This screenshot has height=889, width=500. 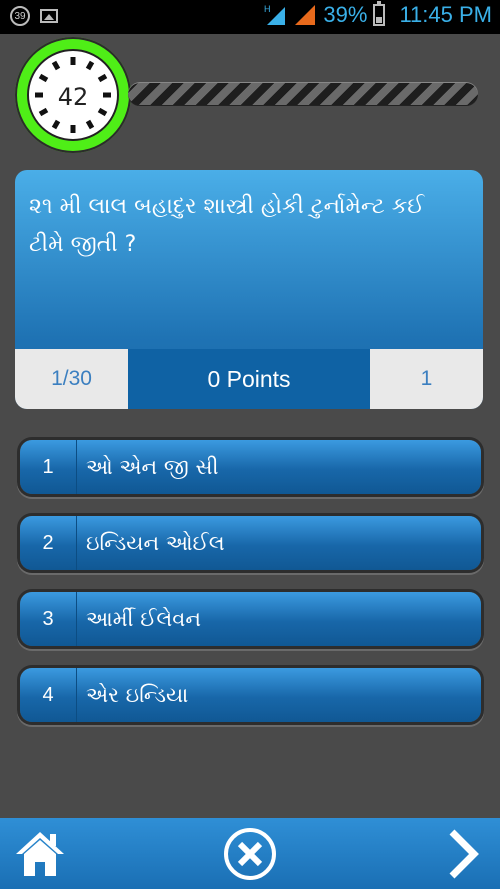 I want to click on answer-number: 4, so click(x=48, y=695).